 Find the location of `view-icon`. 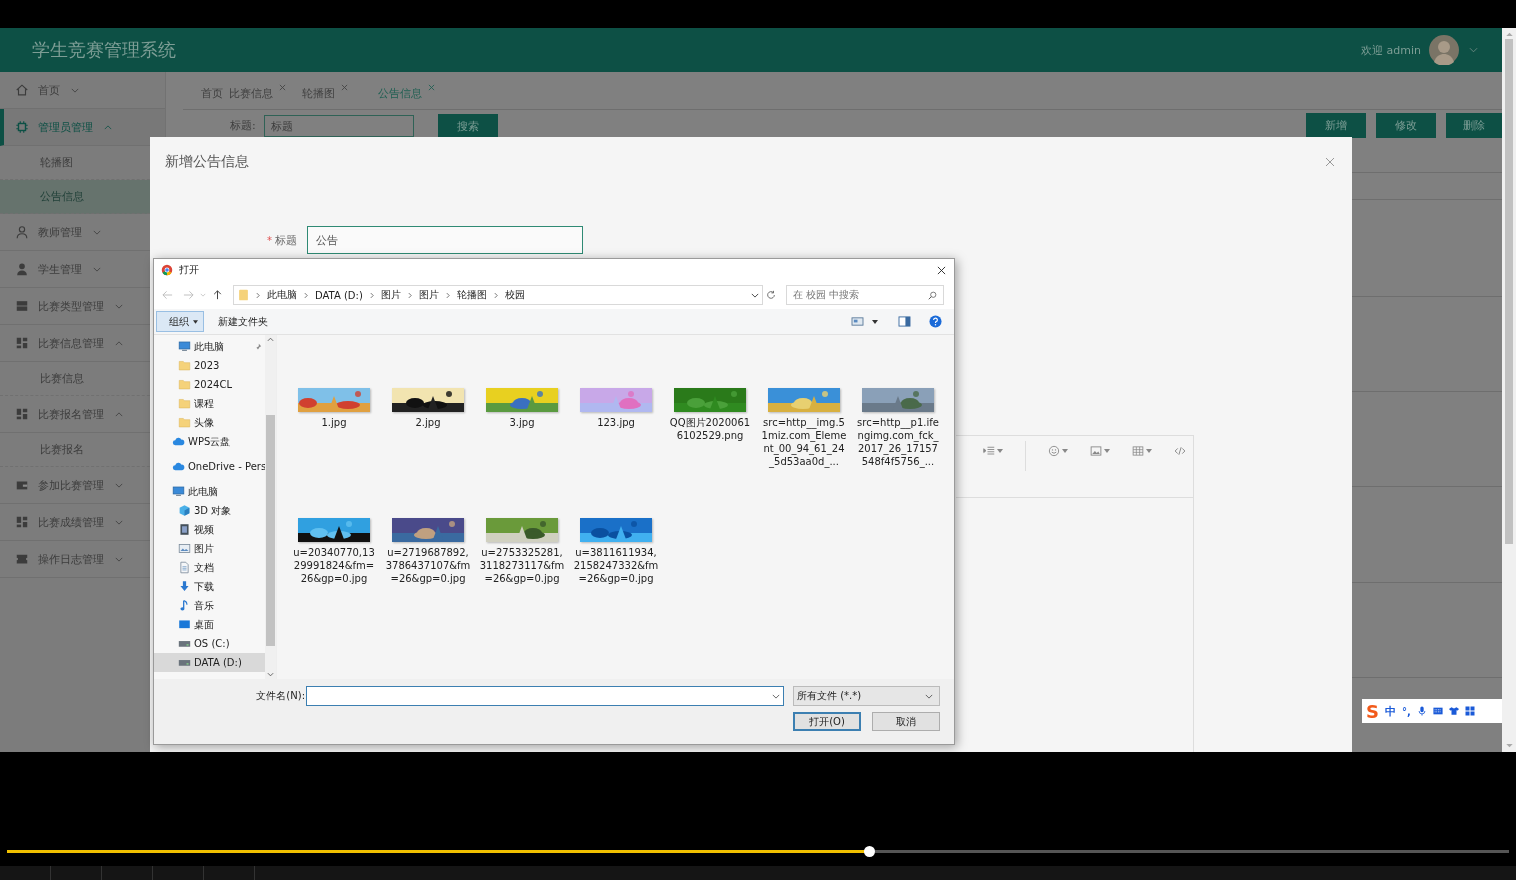

view-icon is located at coordinates (857, 321).